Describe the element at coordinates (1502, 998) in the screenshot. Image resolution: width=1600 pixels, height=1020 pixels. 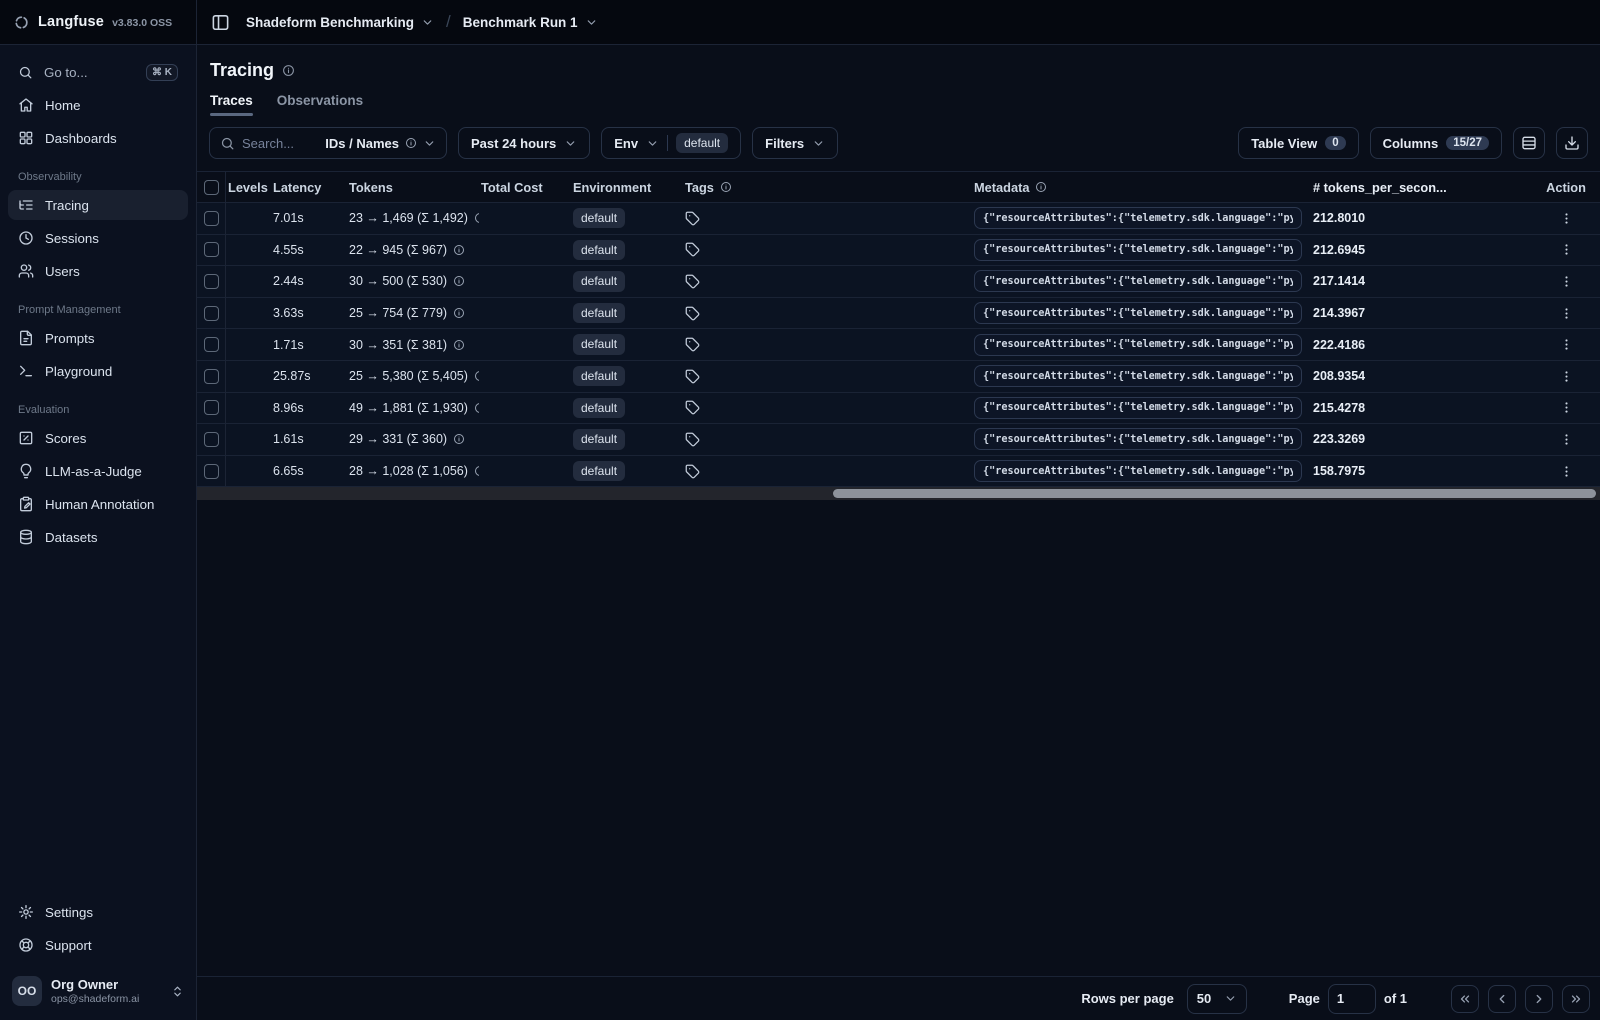
I see `previous-page-button` at that location.